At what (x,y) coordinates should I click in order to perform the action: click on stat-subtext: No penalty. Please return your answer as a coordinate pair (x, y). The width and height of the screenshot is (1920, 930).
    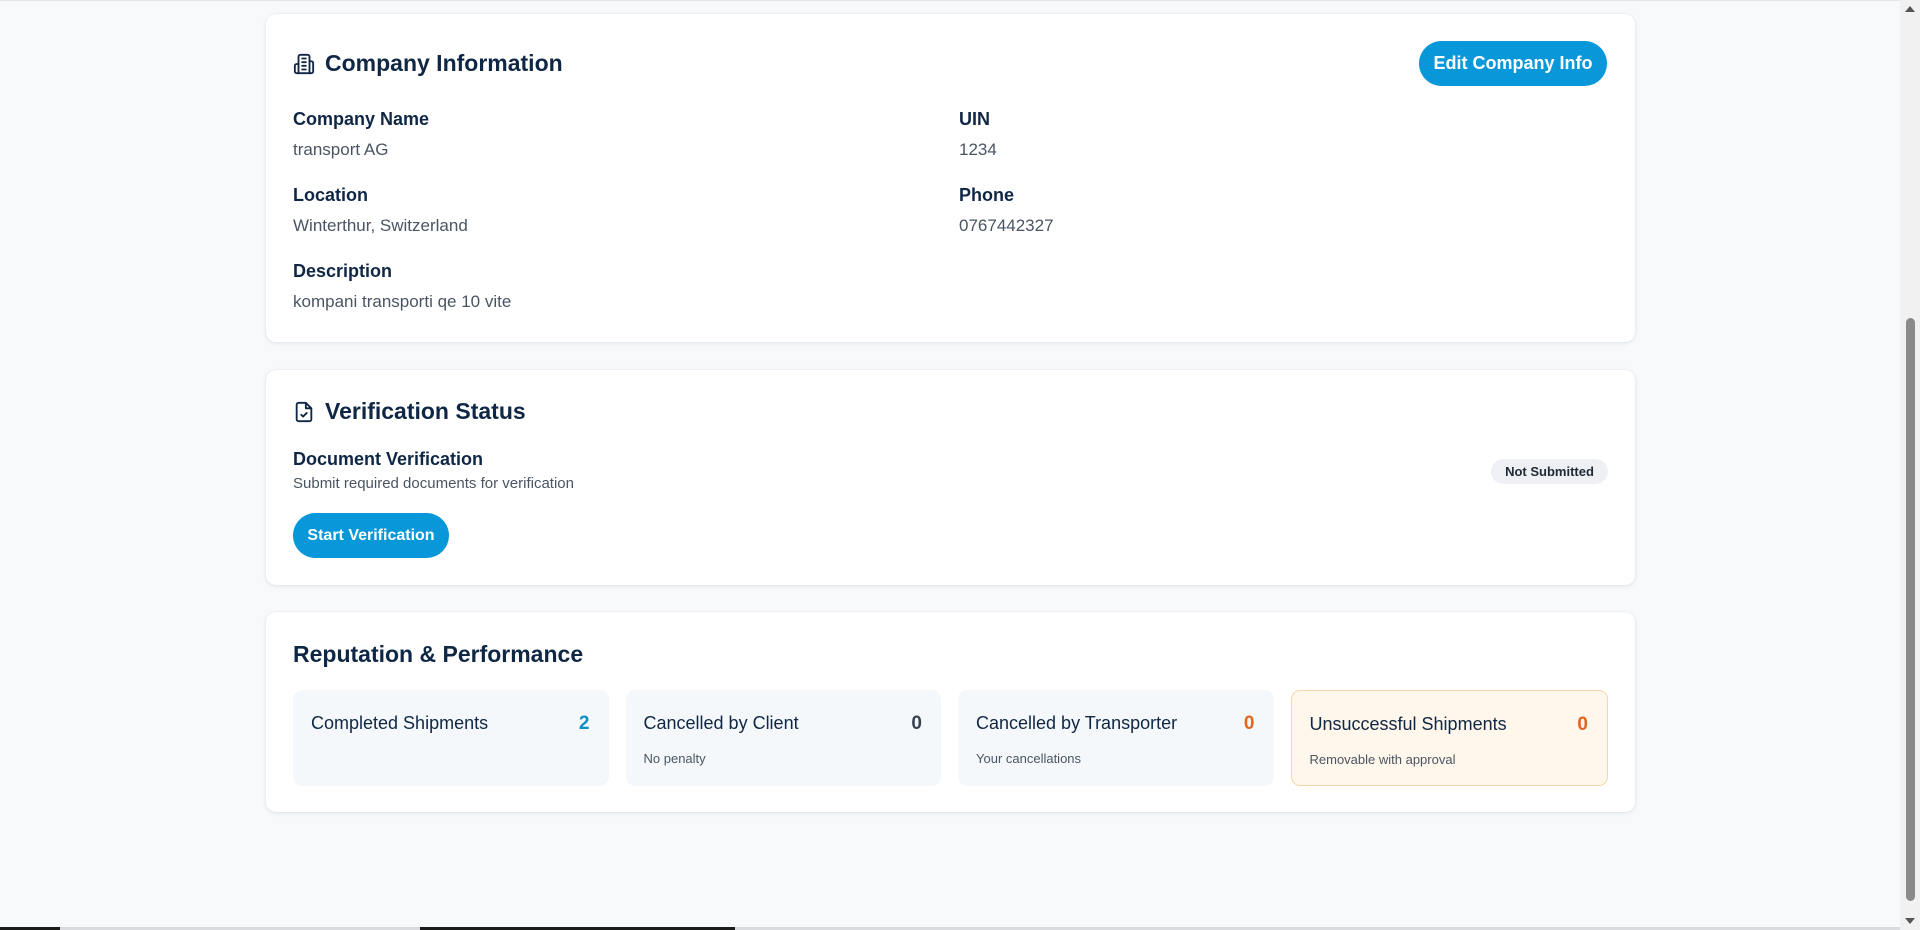
    Looking at the image, I should click on (674, 758).